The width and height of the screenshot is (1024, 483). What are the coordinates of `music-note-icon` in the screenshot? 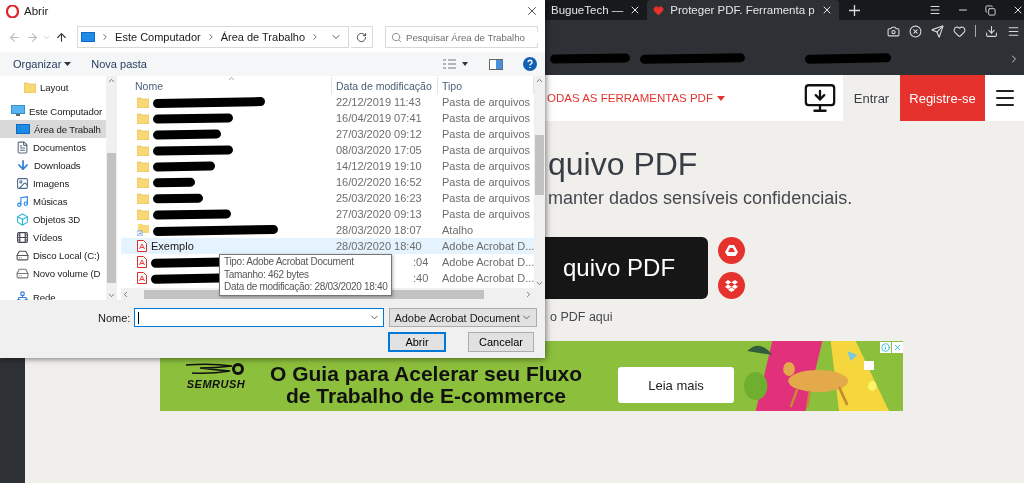 It's located at (22, 201).